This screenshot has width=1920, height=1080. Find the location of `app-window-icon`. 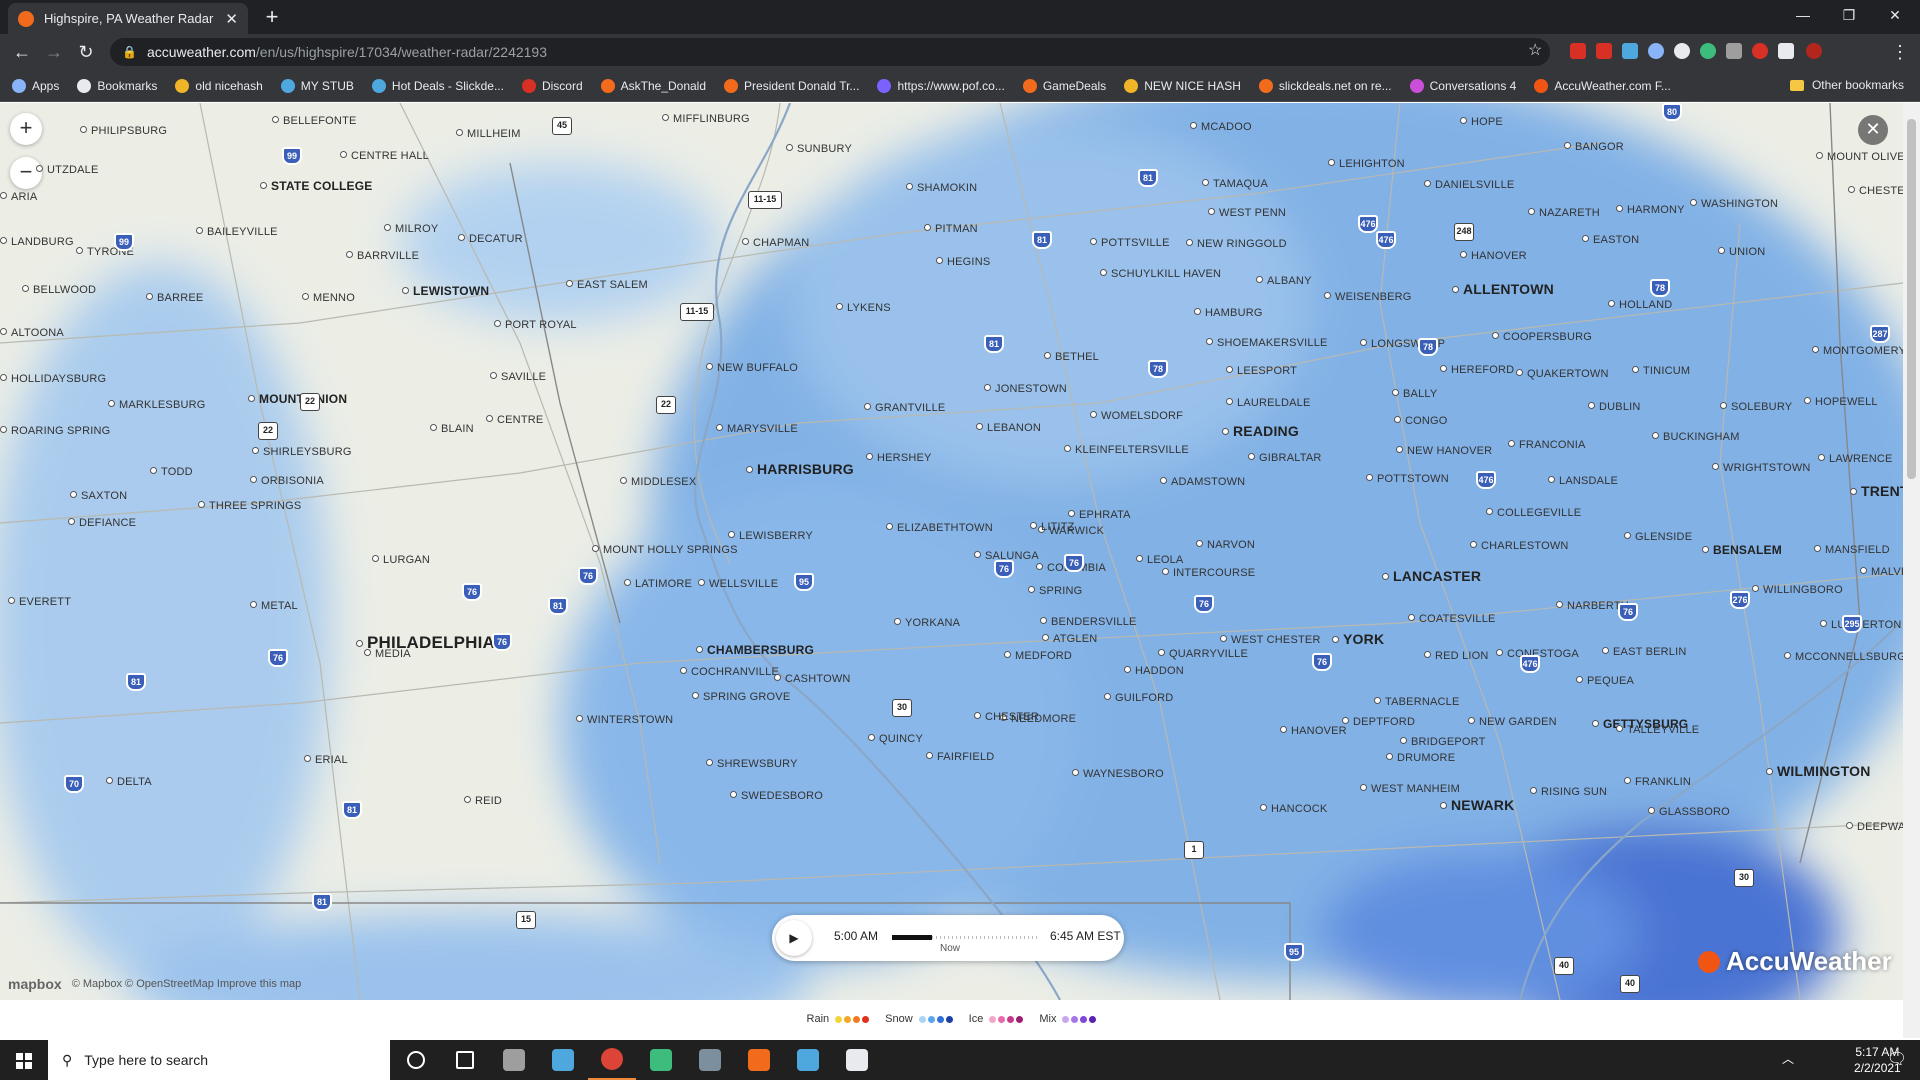

app-window-icon is located at coordinates (808, 1060).